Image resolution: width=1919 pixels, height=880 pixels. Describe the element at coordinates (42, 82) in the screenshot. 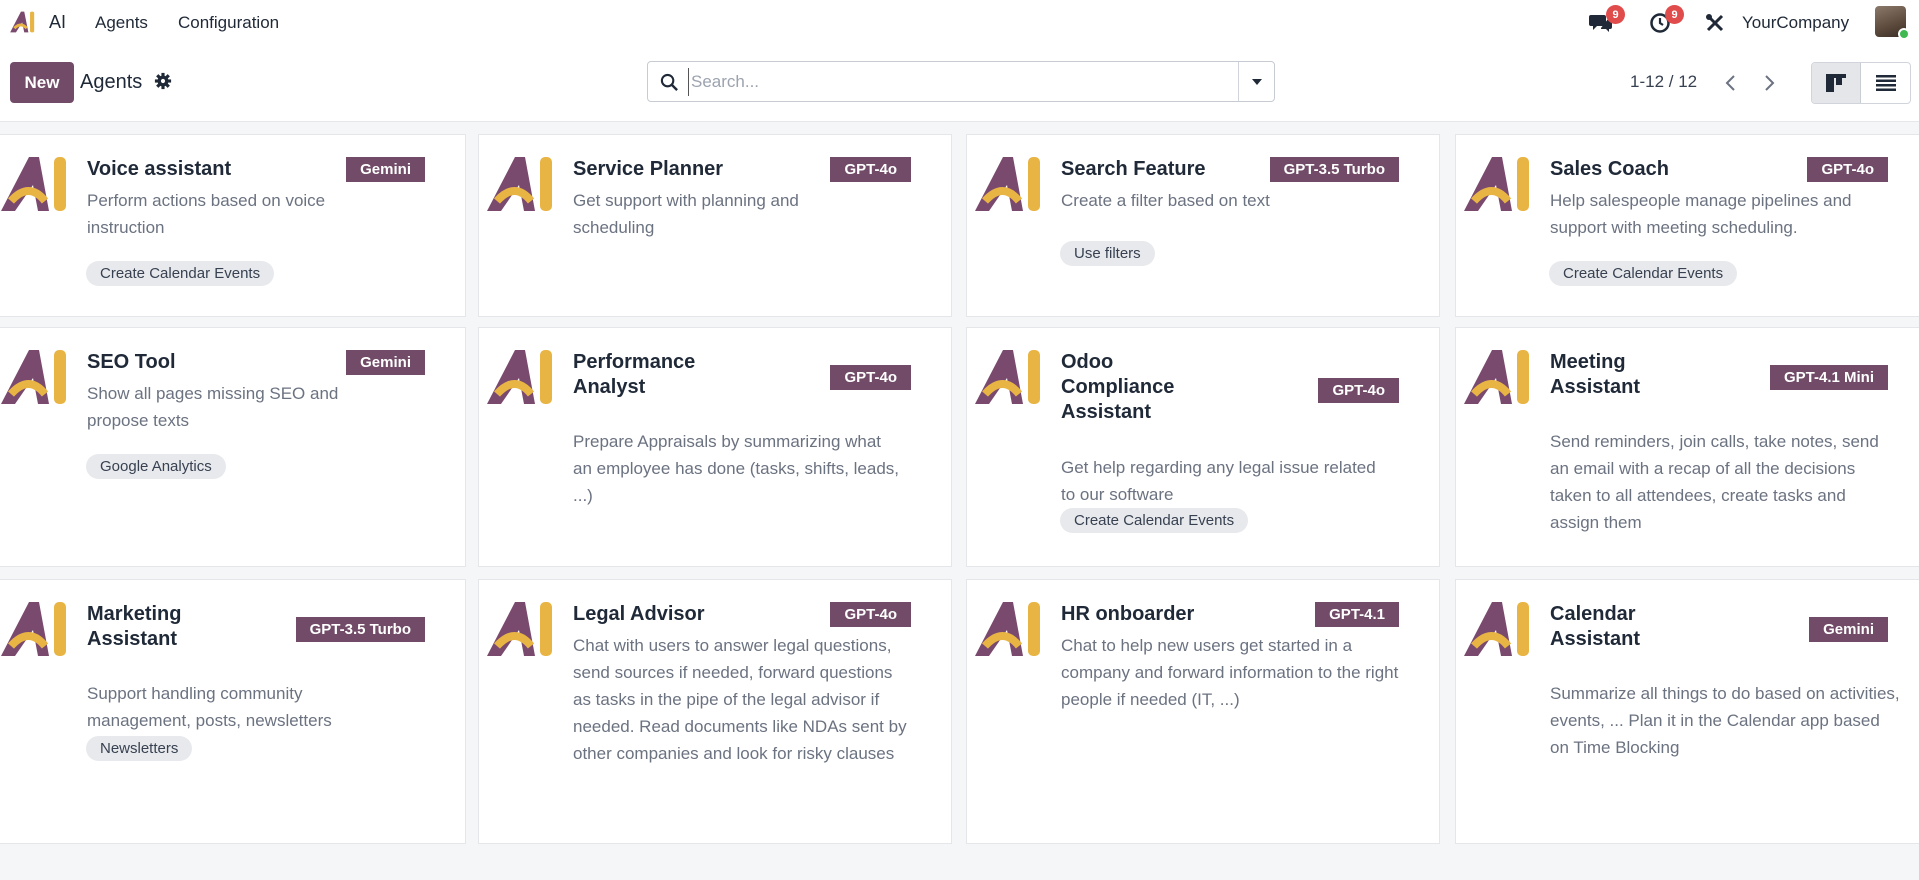

I see `new-button: New` at that location.